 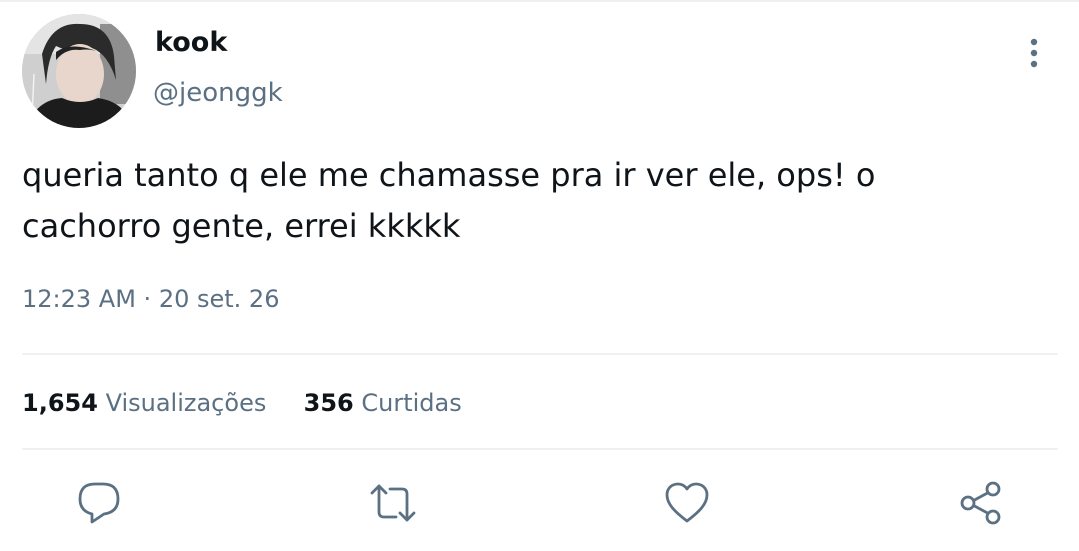 I want to click on retweet-button, so click(x=393, y=503).